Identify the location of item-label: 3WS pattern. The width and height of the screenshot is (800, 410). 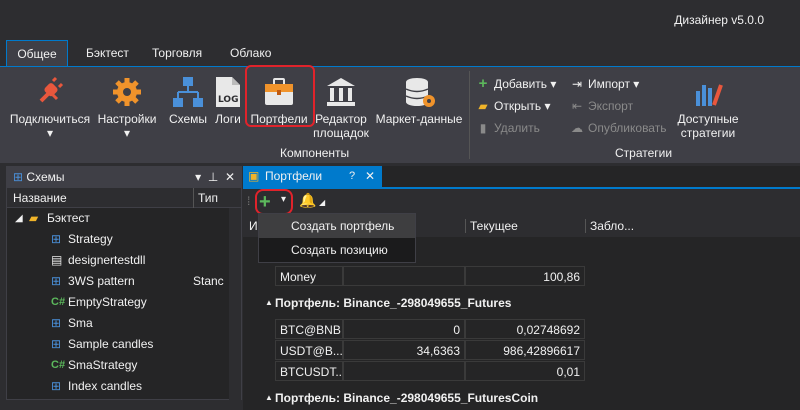
(101, 281).